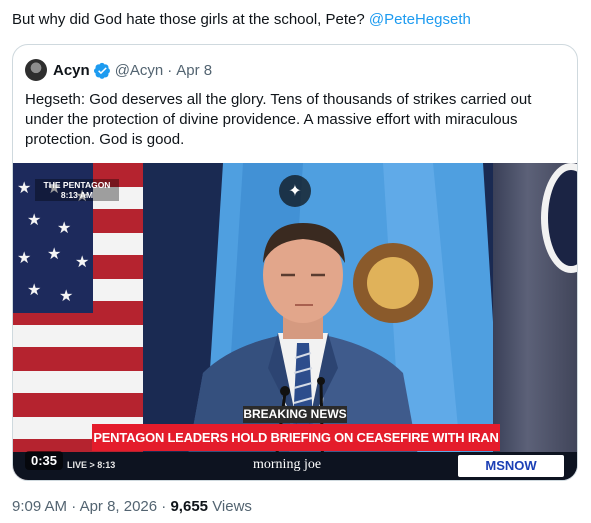 The width and height of the screenshot is (591, 523). What do you see at coordinates (295, 191) in the screenshot?
I see `sparkle-icon: ✦` at bounding box center [295, 191].